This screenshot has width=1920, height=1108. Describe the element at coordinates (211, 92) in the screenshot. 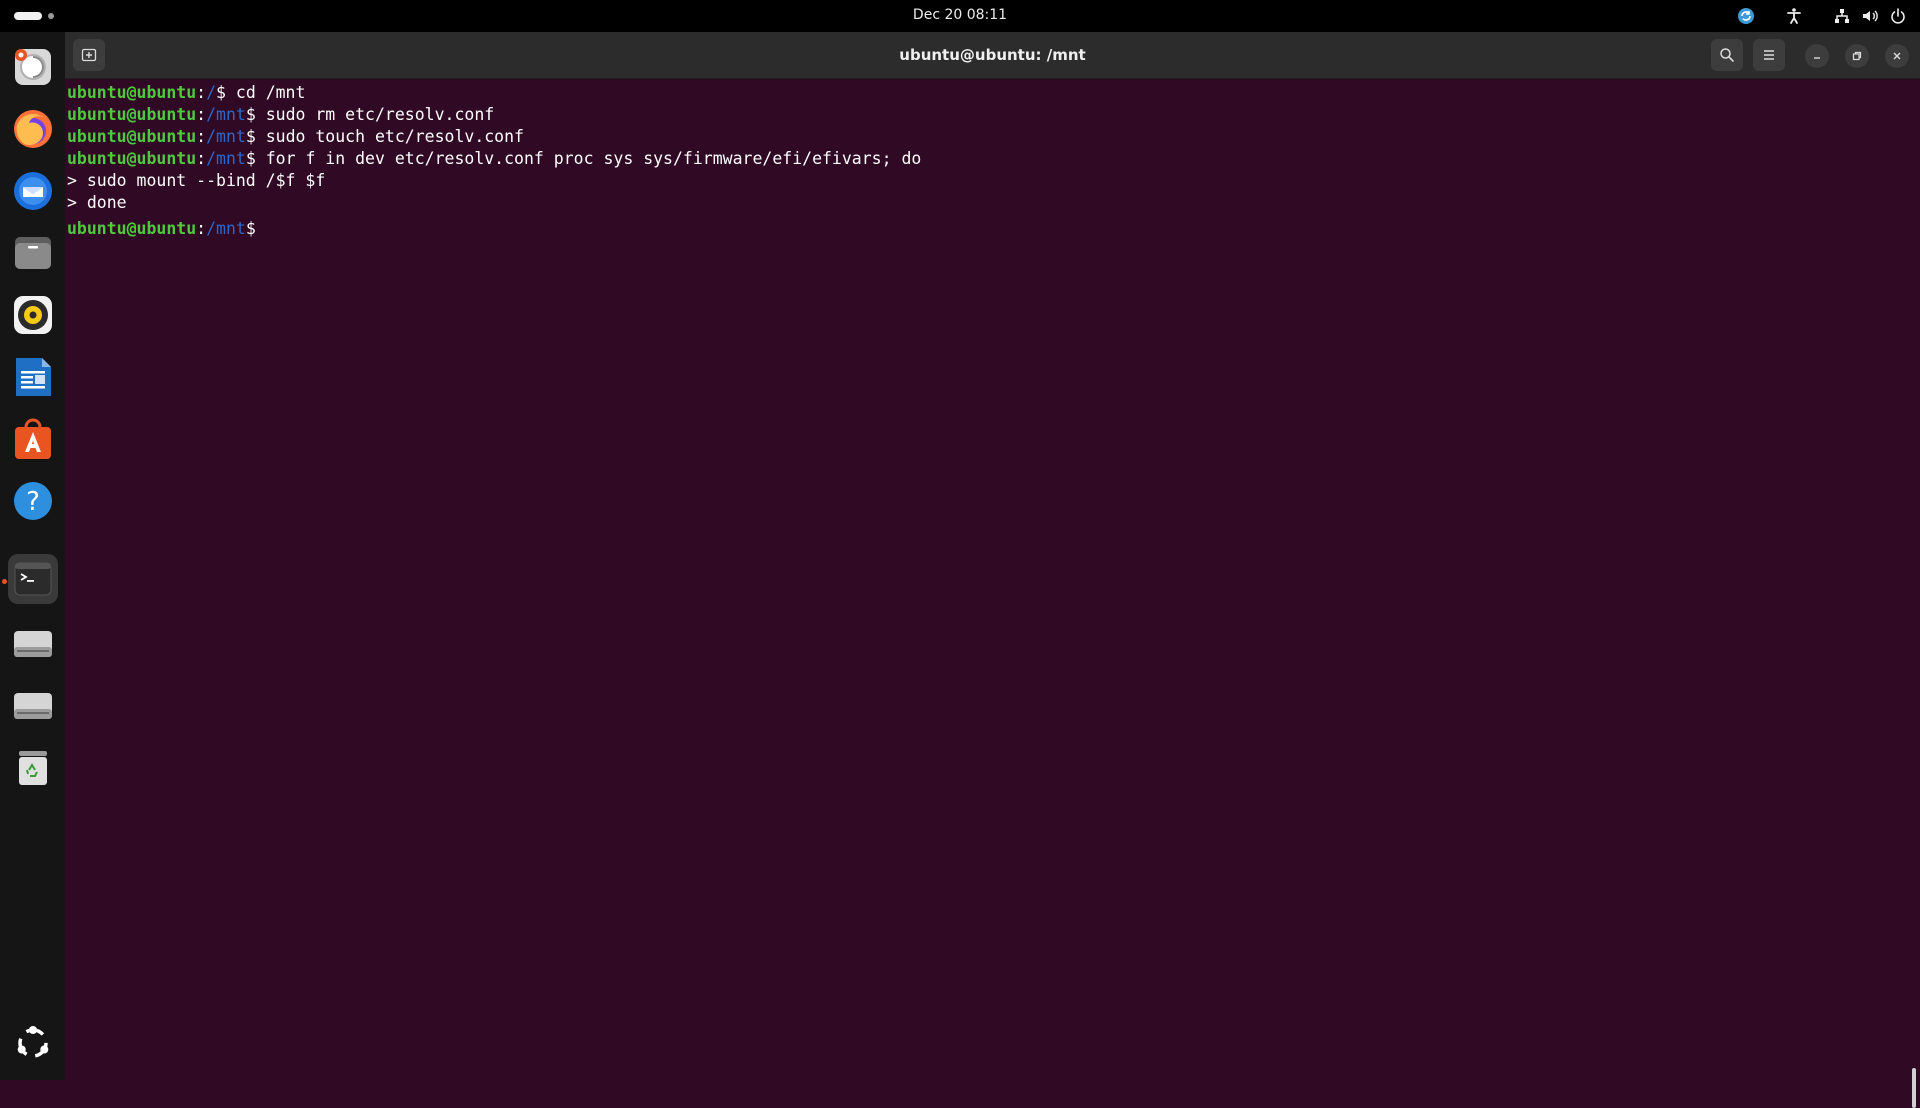

I see `prompt-path: /` at that location.